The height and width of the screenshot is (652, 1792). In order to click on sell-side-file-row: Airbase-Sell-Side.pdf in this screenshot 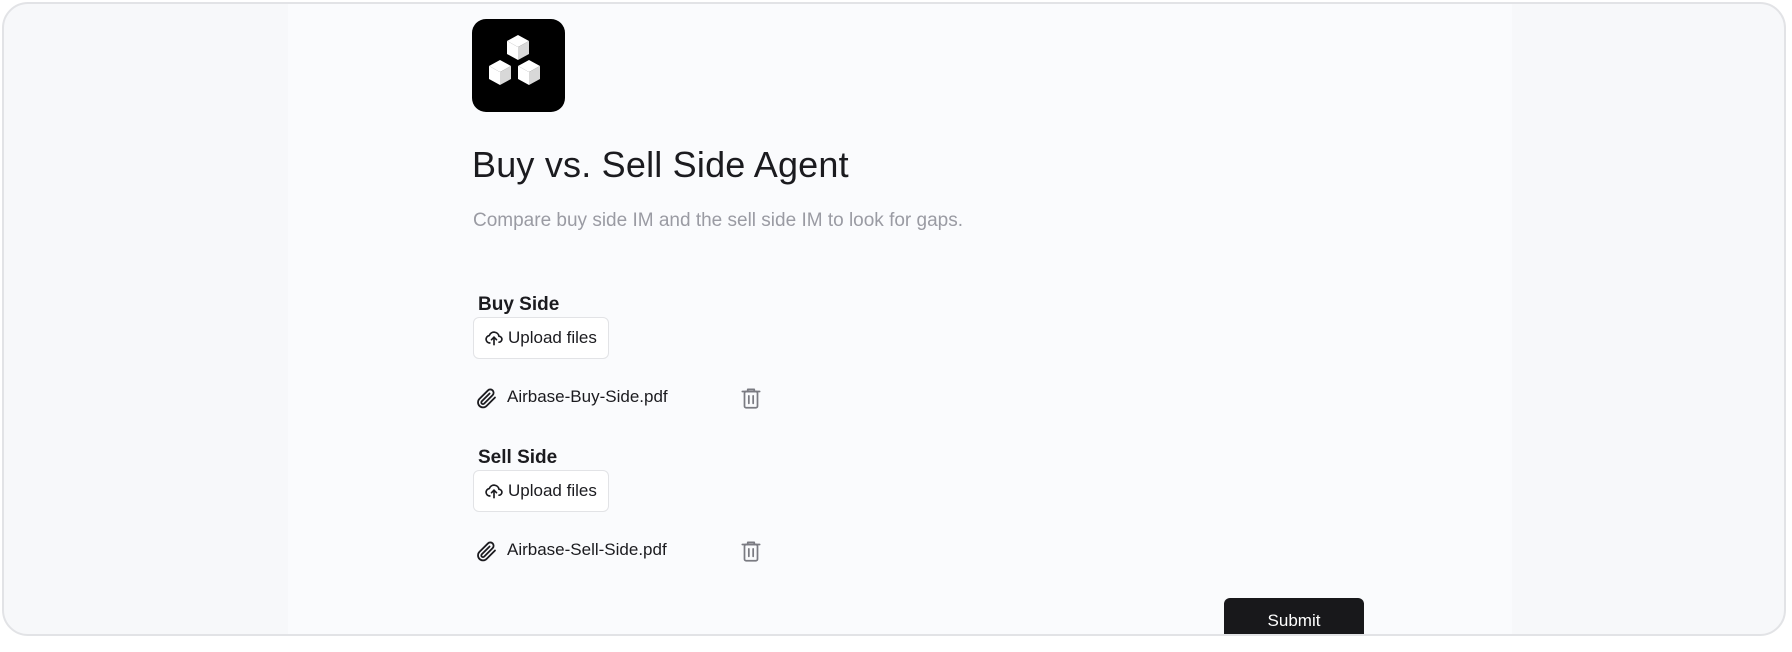, I will do `click(624, 551)`.